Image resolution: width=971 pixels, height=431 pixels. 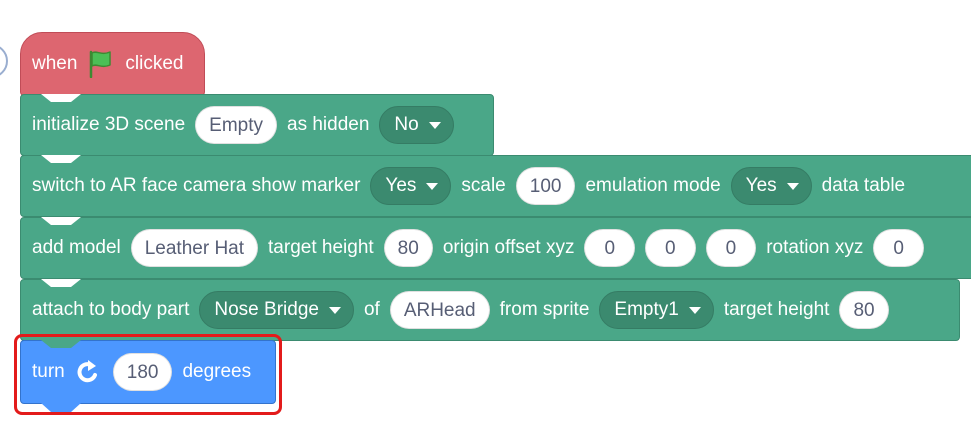 I want to click on hidden-dropdown-value: No, so click(x=406, y=124).